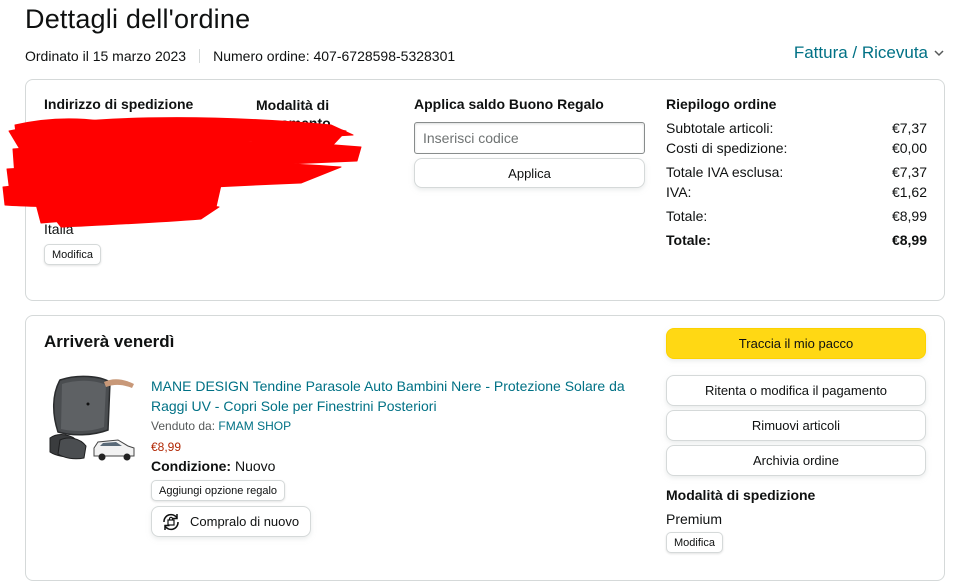  What do you see at coordinates (939, 54) in the screenshot?
I see `chevron-down-icon` at bounding box center [939, 54].